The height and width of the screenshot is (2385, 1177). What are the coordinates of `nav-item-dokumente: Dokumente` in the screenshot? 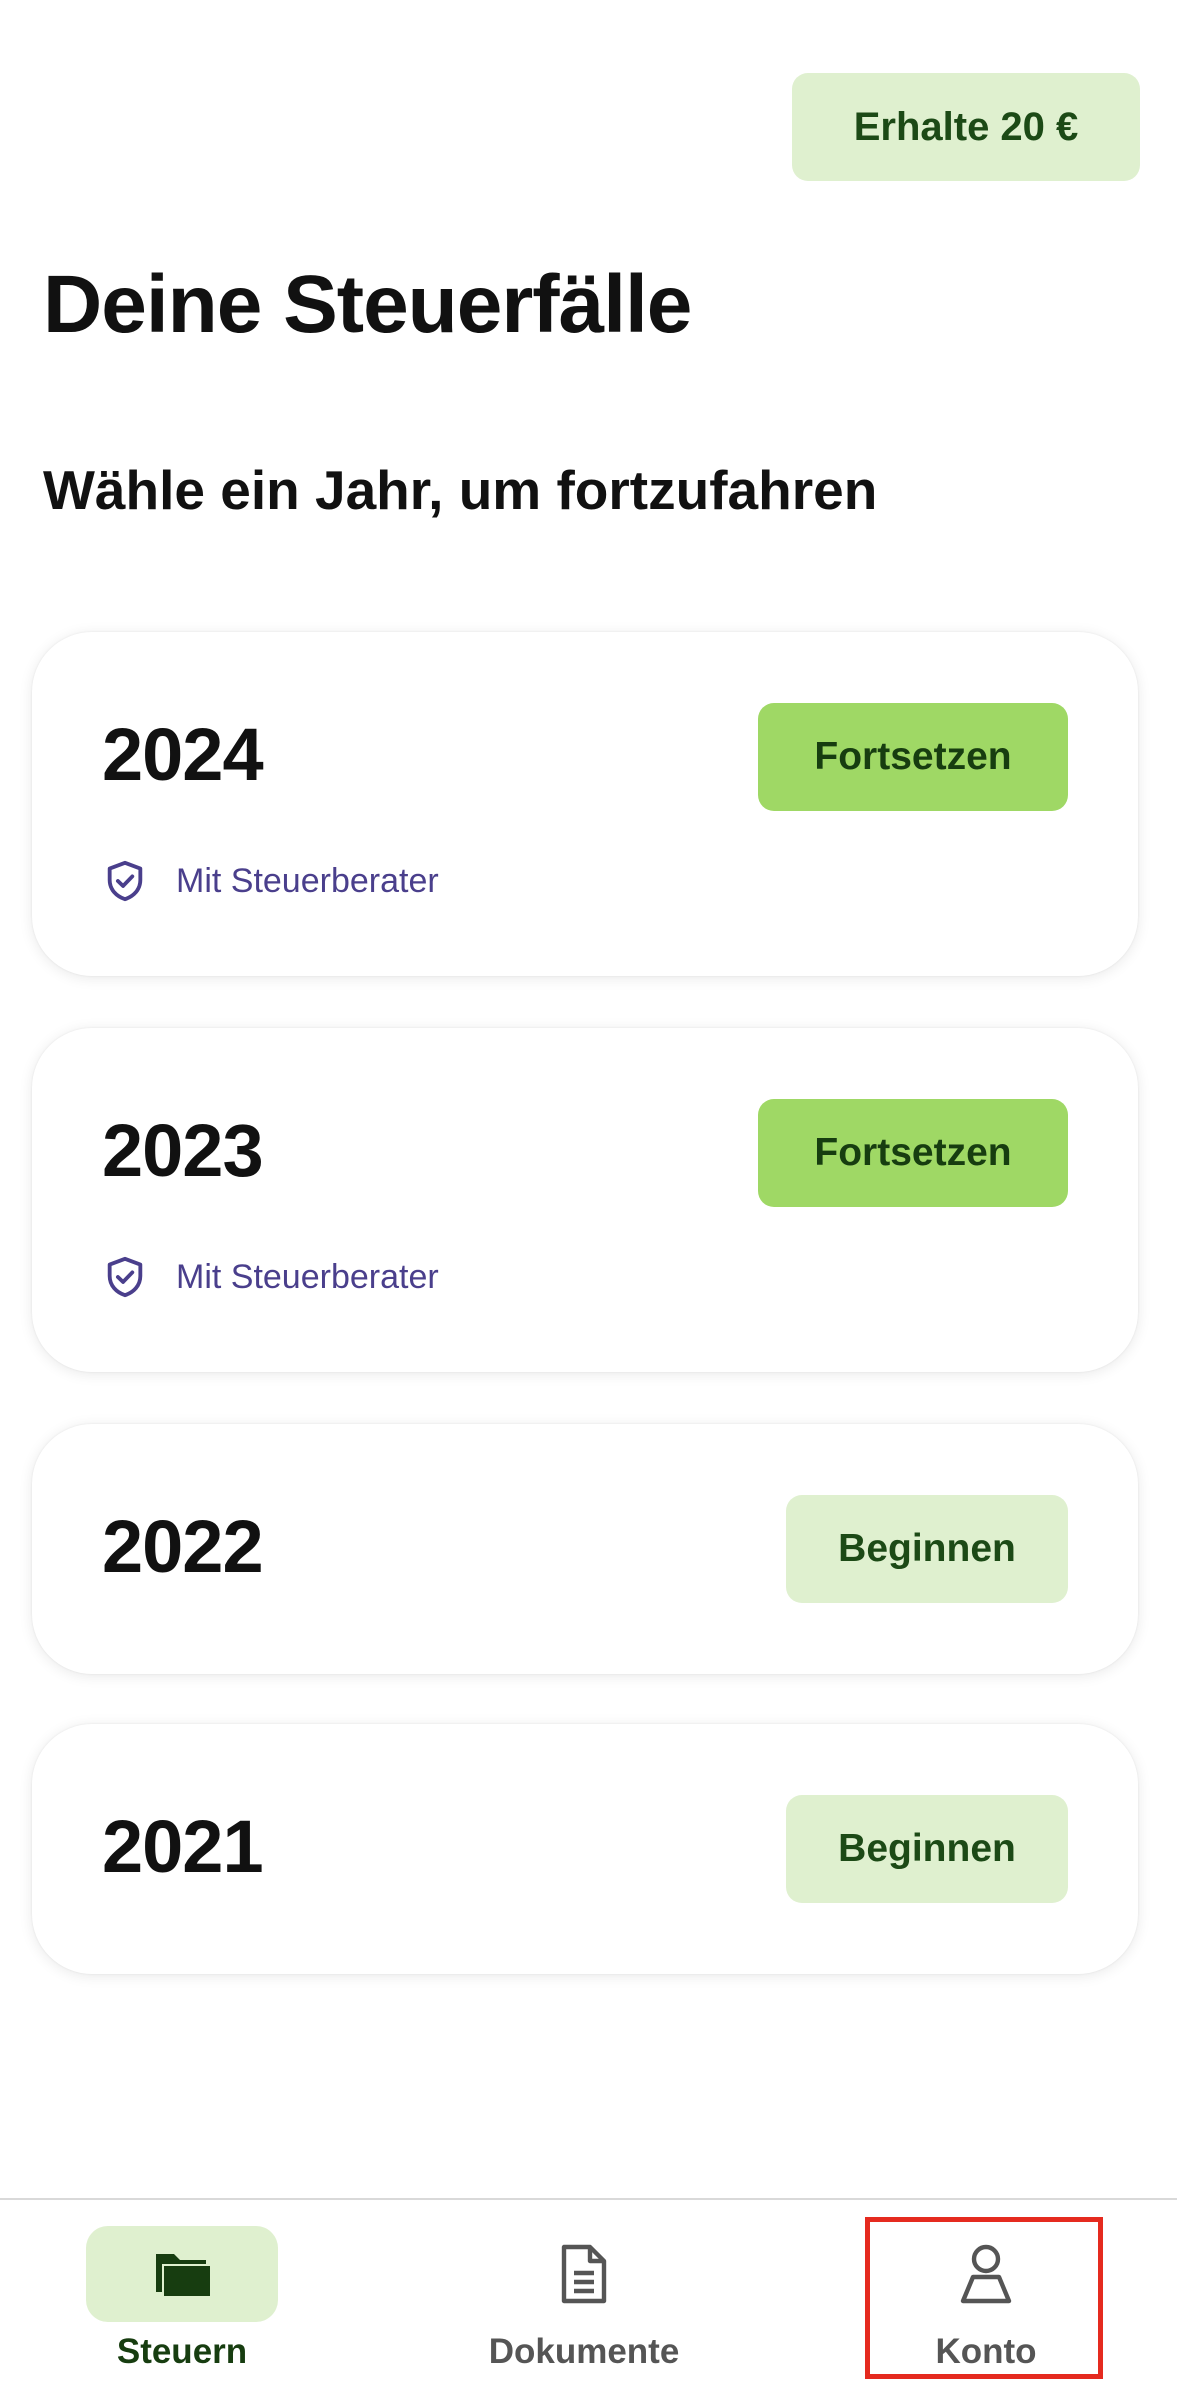 It's located at (584, 2292).